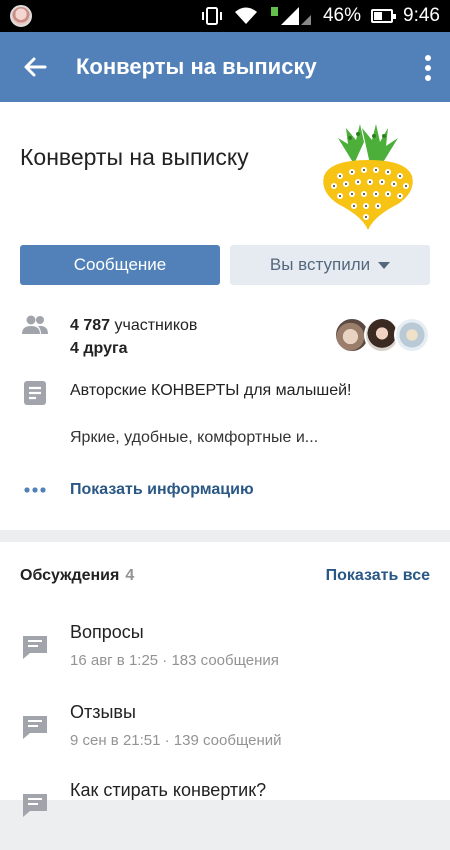 This screenshot has height=850, width=450. Describe the element at coordinates (162, 490) in the screenshot. I see `show-info-link: Показать информацию` at that location.